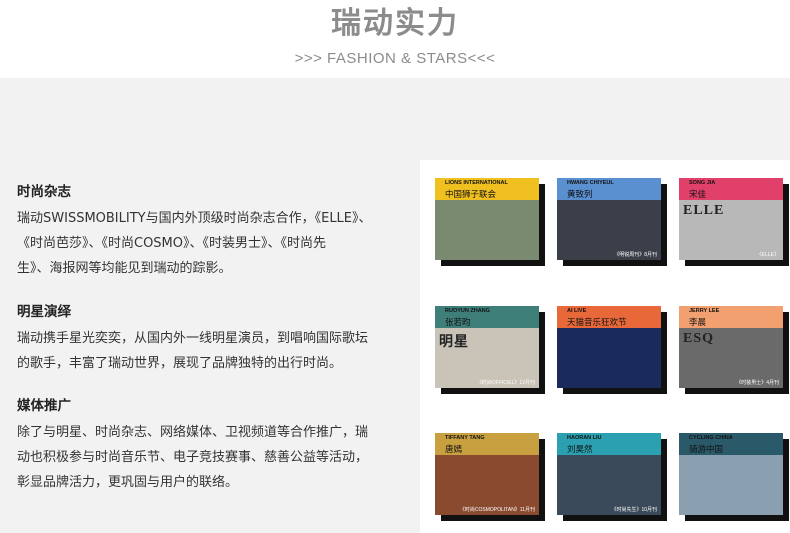 The height and width of the screenshot is (533, 790). I want to click on card-title-band: SONG JIA 宋佳, so click(731, 189).